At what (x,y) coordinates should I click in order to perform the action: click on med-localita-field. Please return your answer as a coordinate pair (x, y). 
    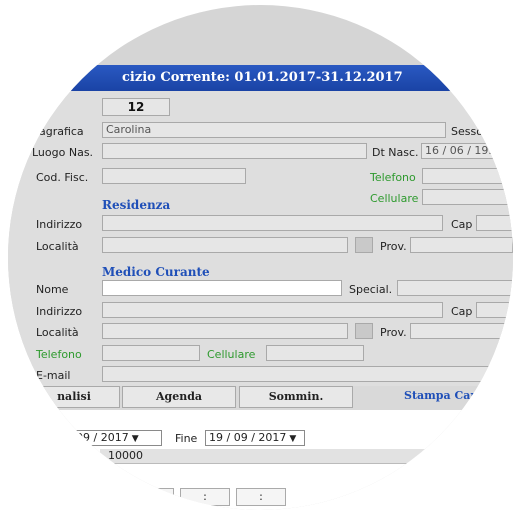
    Looking at the image, I should click on (225, 331).